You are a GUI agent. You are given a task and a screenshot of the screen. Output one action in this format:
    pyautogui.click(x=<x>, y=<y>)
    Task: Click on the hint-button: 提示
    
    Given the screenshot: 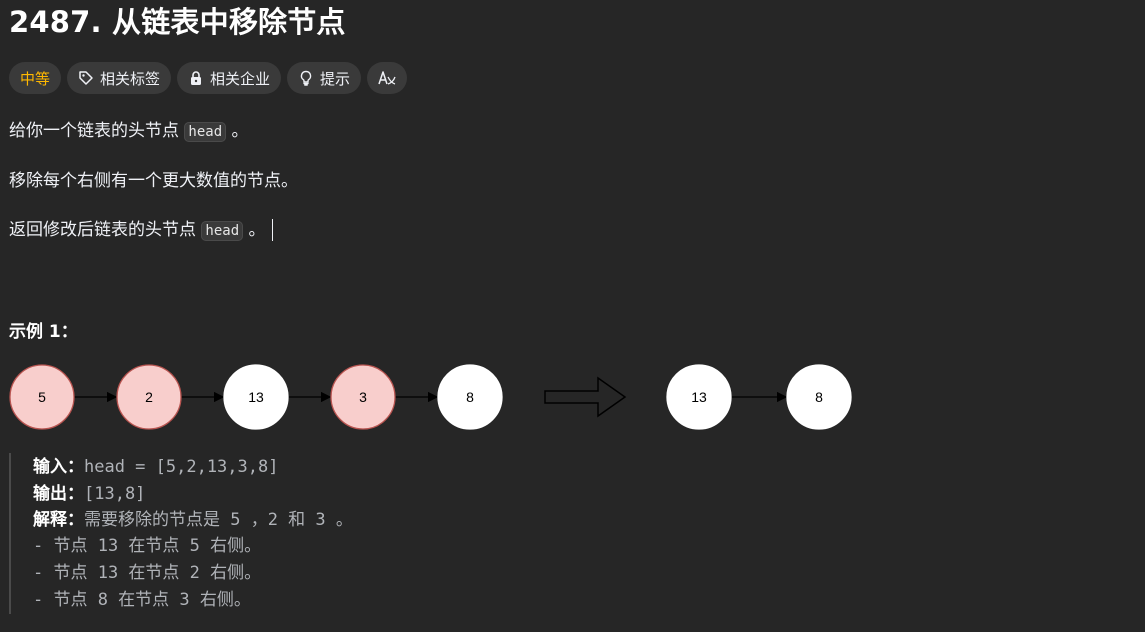 What is the action you would take?
    pyautogui.click(x=324, y=78)
    